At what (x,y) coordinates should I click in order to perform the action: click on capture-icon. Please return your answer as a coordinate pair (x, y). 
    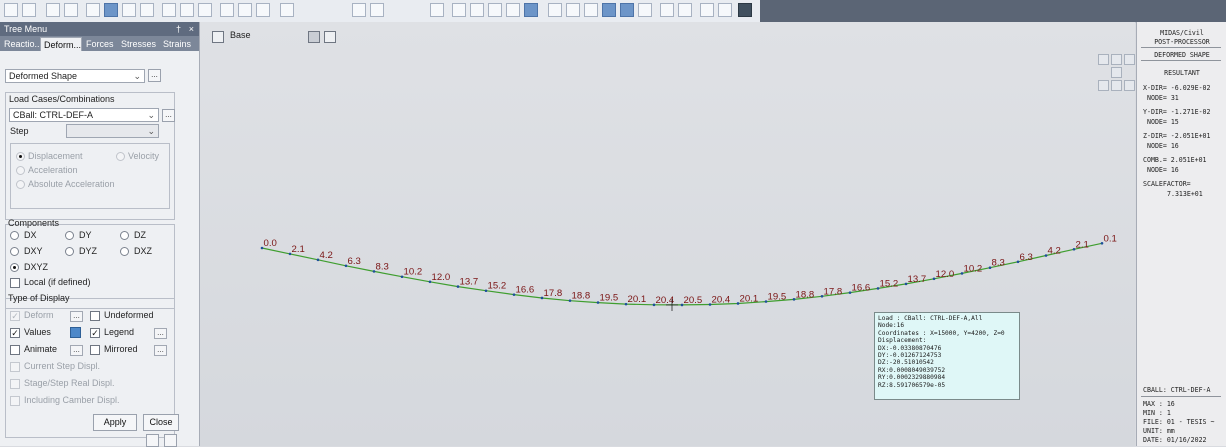
    Looking at the image, I should click on (745, 10).